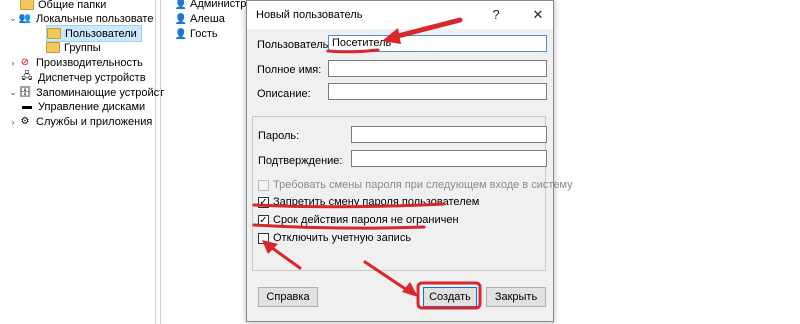 Image resolution: width=800 pixels, height=324 pixels. I want to click on arrowhead-username, so click(391, 36).